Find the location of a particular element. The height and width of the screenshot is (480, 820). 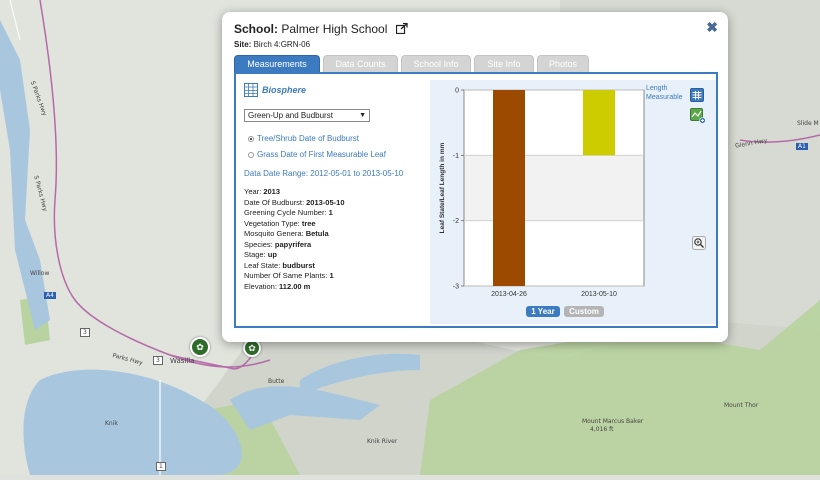

radio-tree-shrub-label: Tree/Shrub Date of Budburst is located at coordinates (308, 138).